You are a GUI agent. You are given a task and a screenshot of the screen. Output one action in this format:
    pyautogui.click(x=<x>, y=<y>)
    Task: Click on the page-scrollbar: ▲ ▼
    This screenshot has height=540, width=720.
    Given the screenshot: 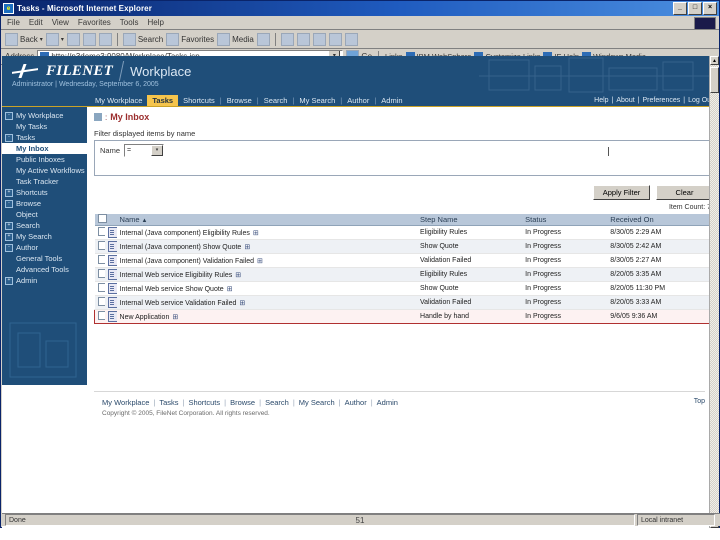 What is the action you would take?
    pyautogui.click(x=714, y=292)
    